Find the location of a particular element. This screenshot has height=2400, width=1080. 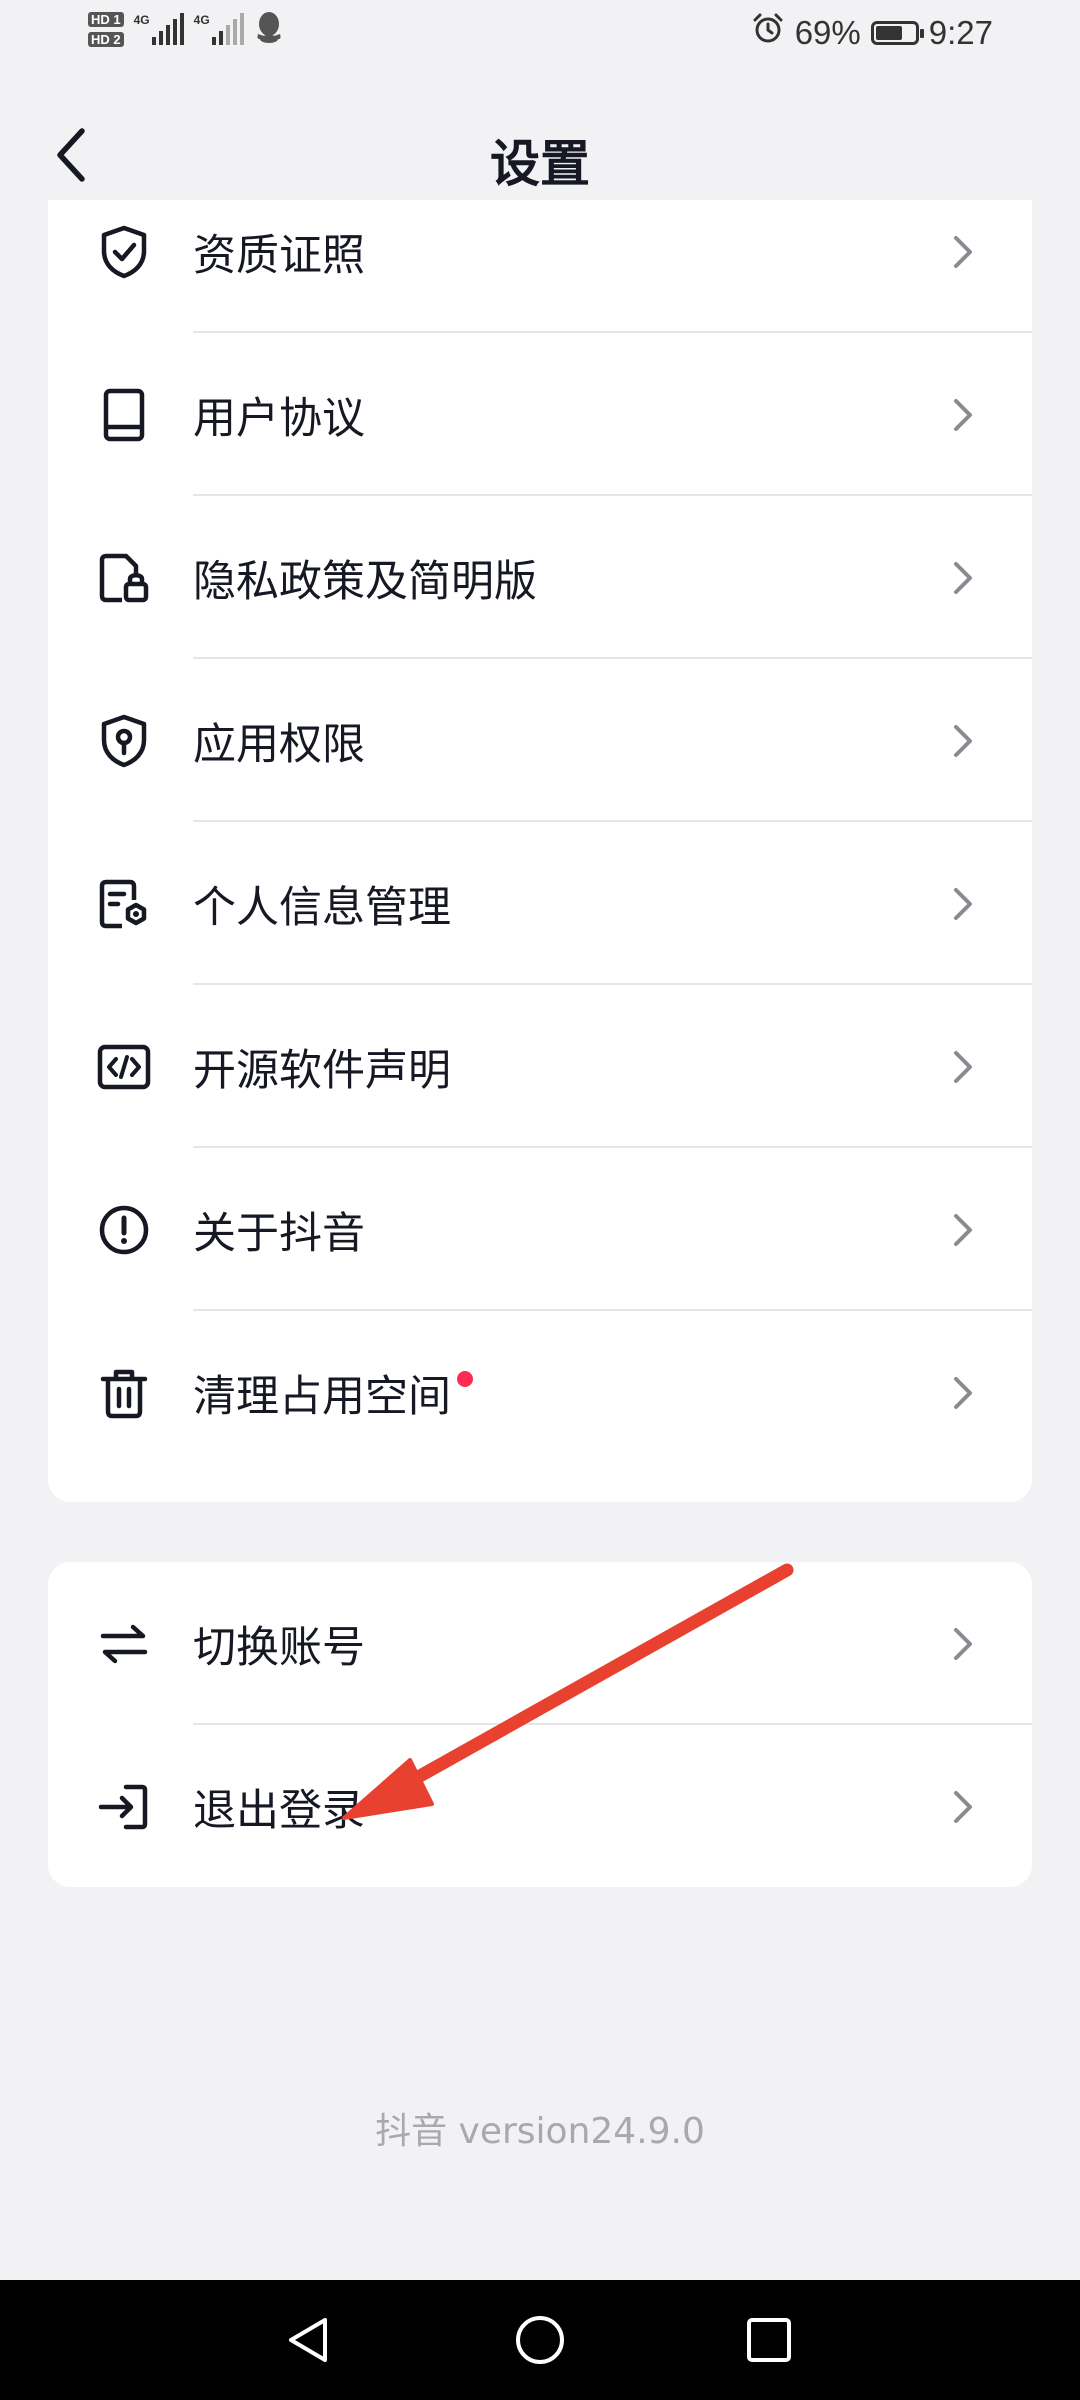

info-circle-icon is located at coordinates (124, 1230).